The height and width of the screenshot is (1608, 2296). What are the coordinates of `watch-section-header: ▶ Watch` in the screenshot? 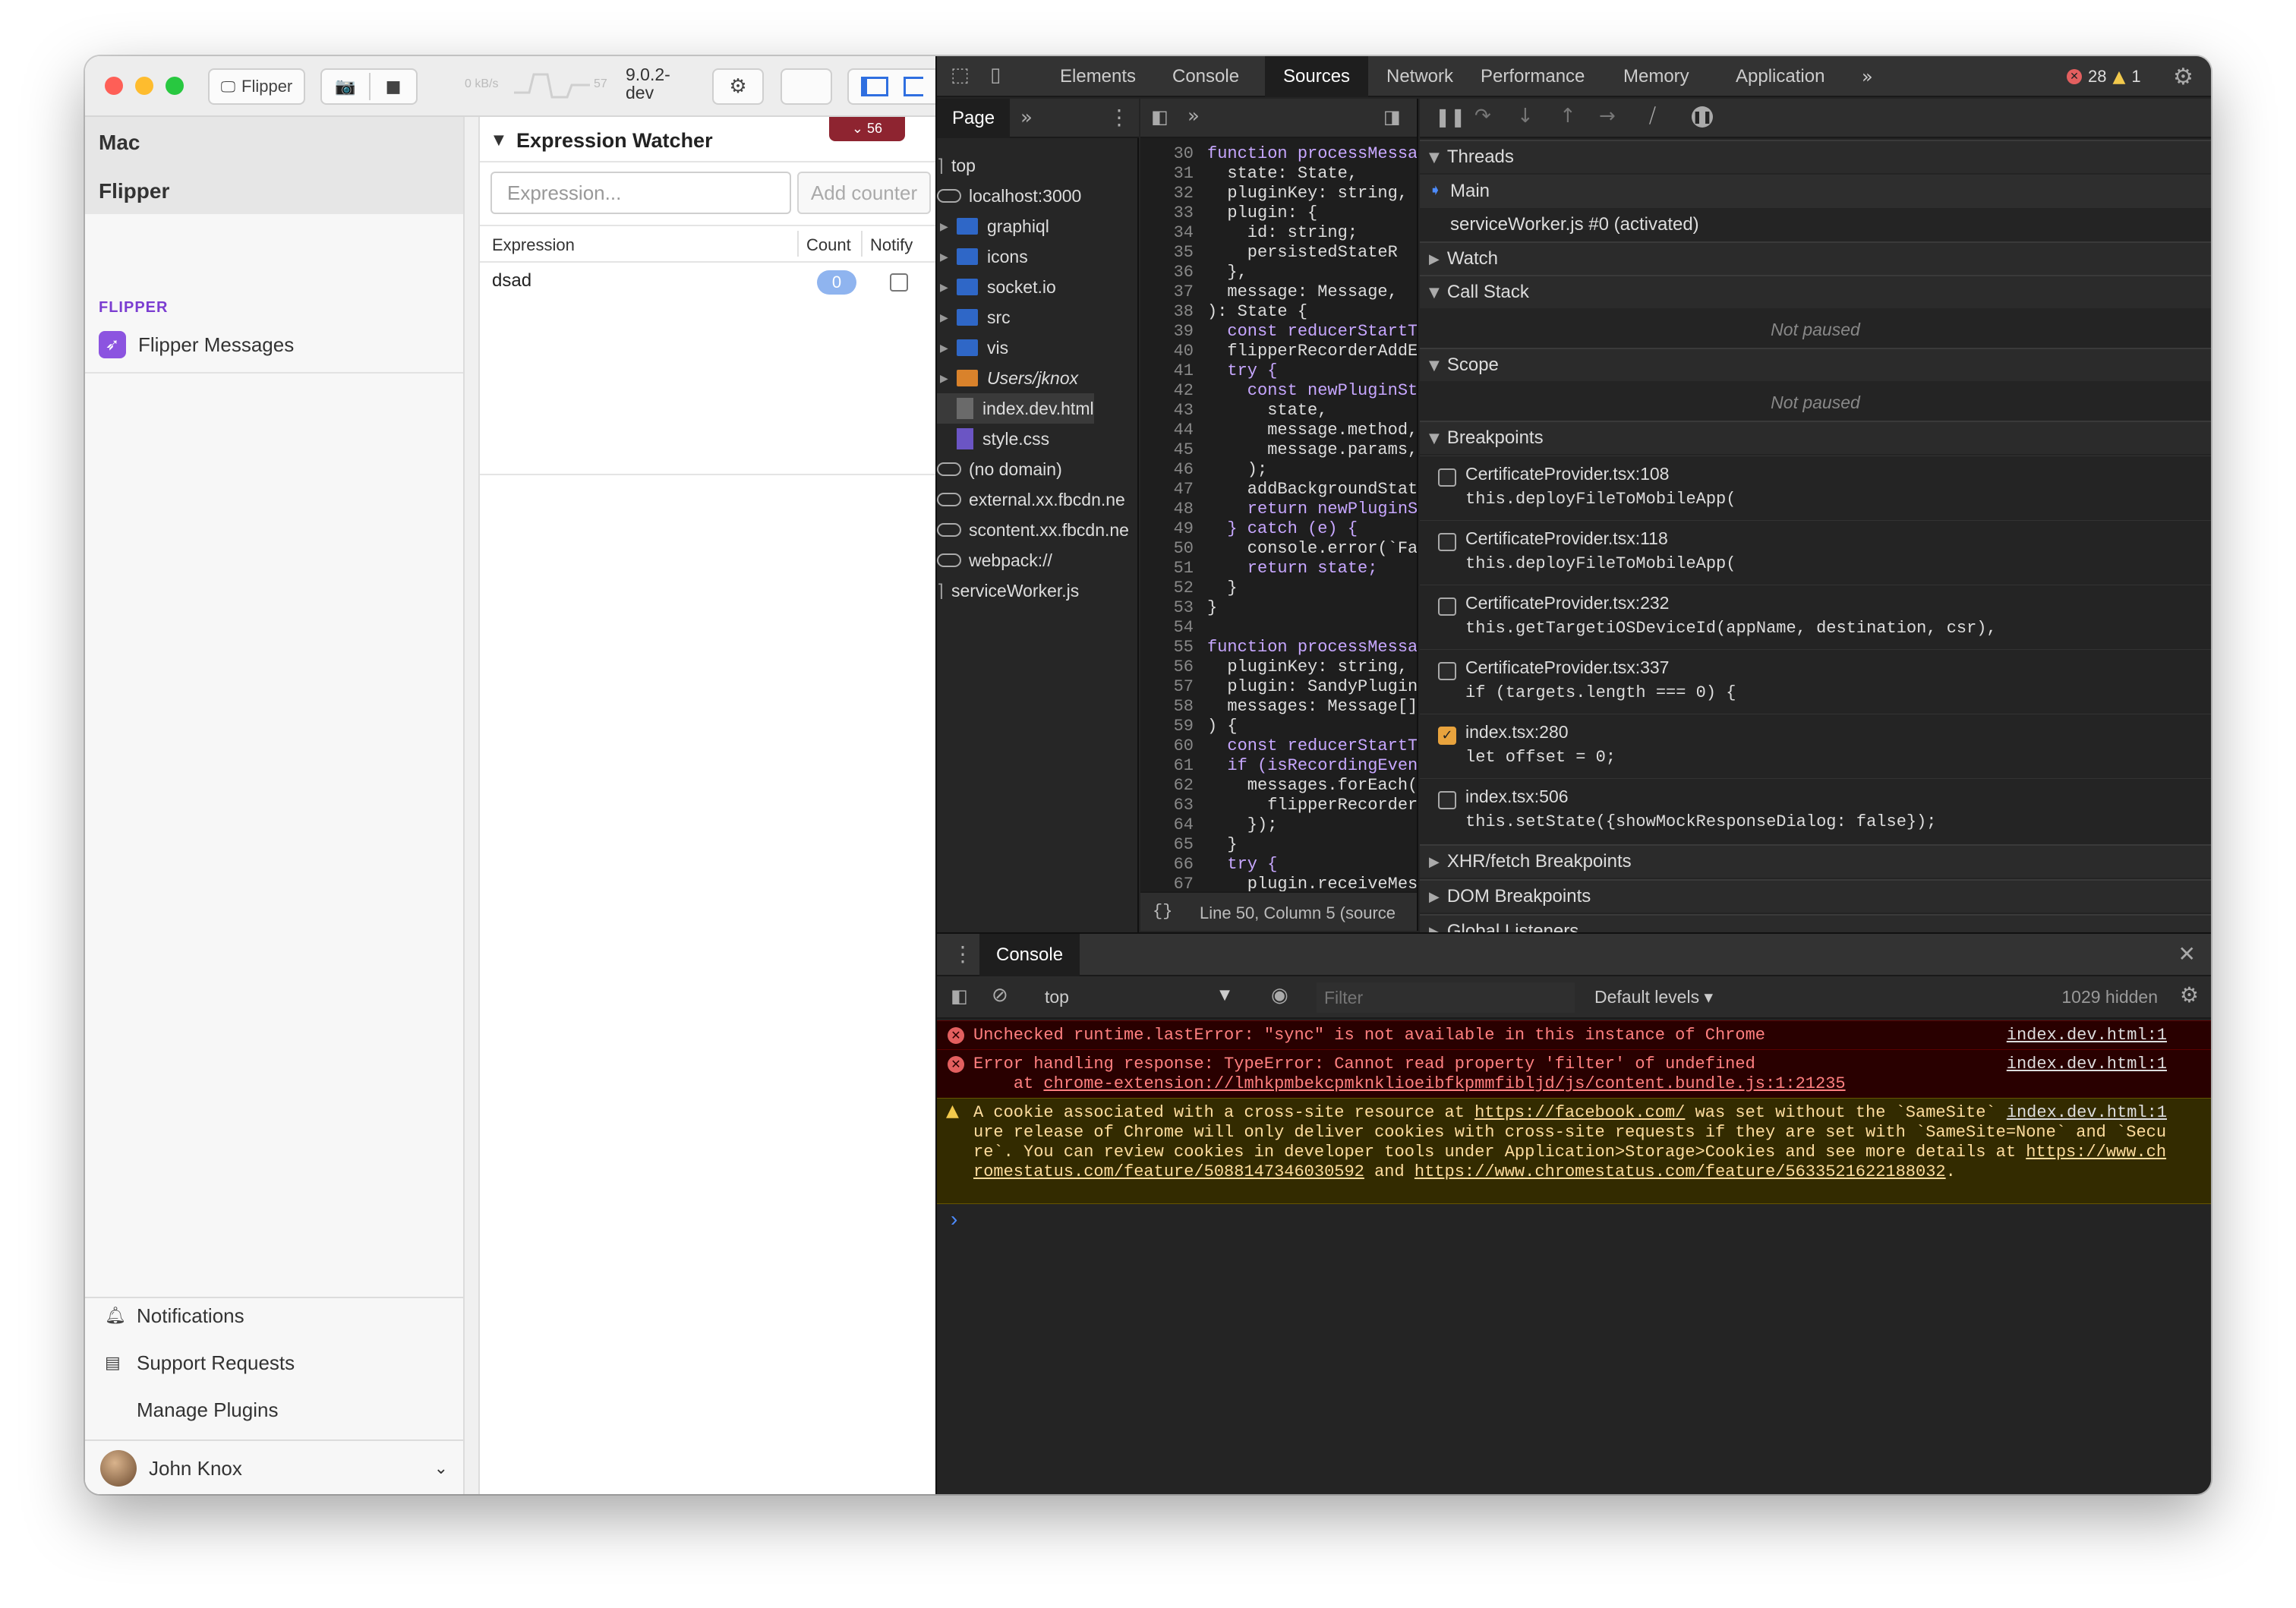 It's located at (1816, 258).